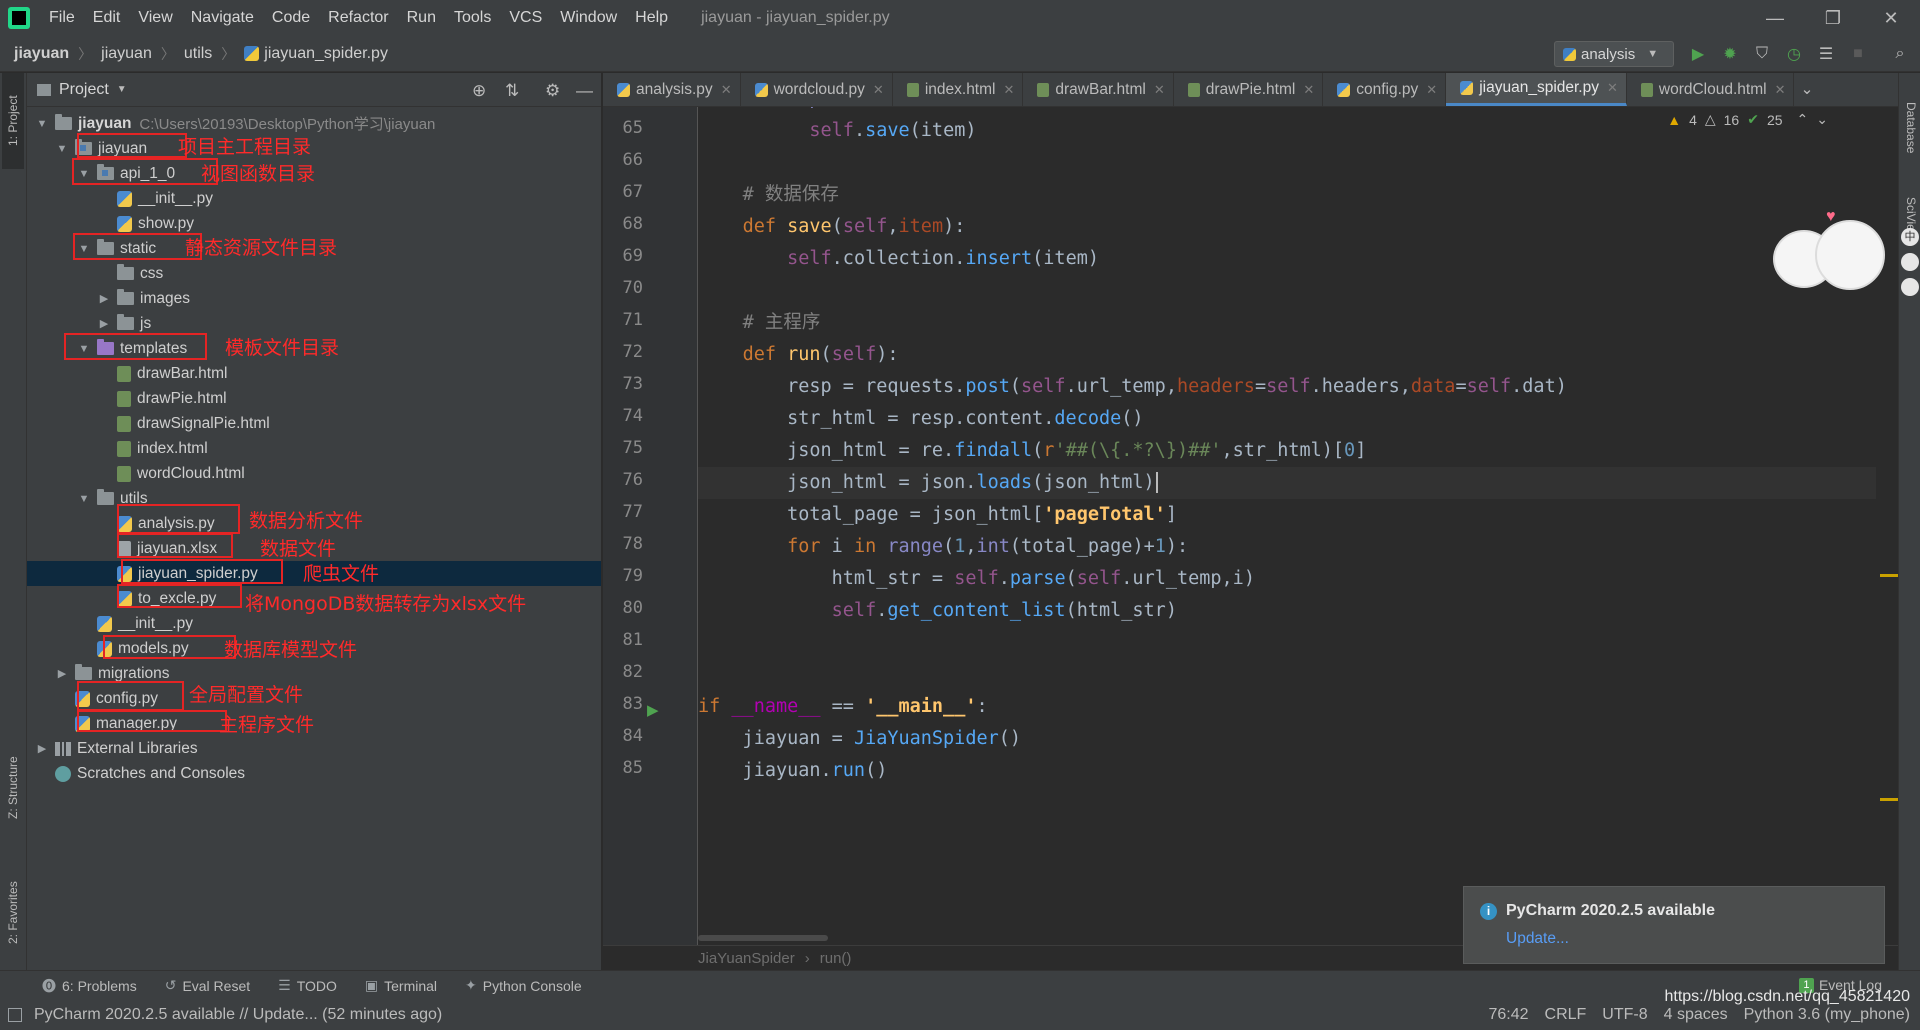 This screenshot has height=1030, width=1920. Describe the element at coordinates (107, 18) in the screenshot. I see `menu-edit: Edit` at that location.